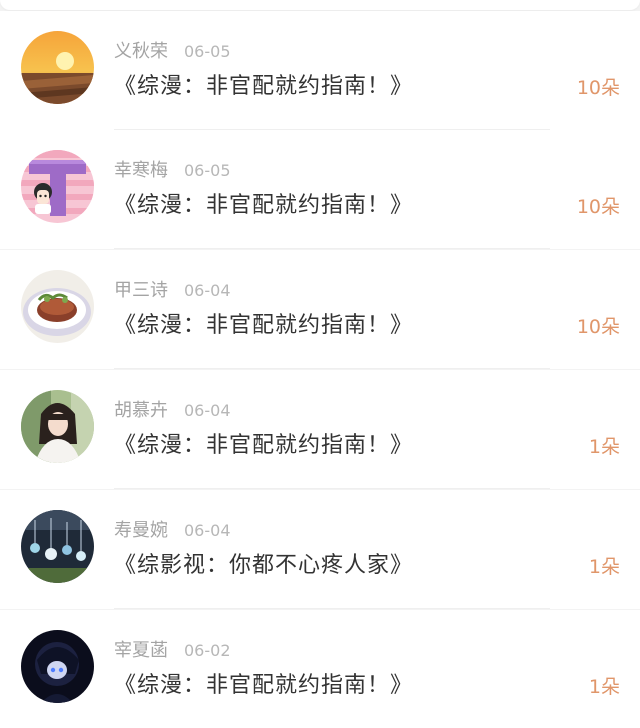 Image resolution: width=640 pixels, height=728 pixels. Describe the element at coordinates (57, 306) in the screenshot. I see `food-plate-avatar-icon` at that location.